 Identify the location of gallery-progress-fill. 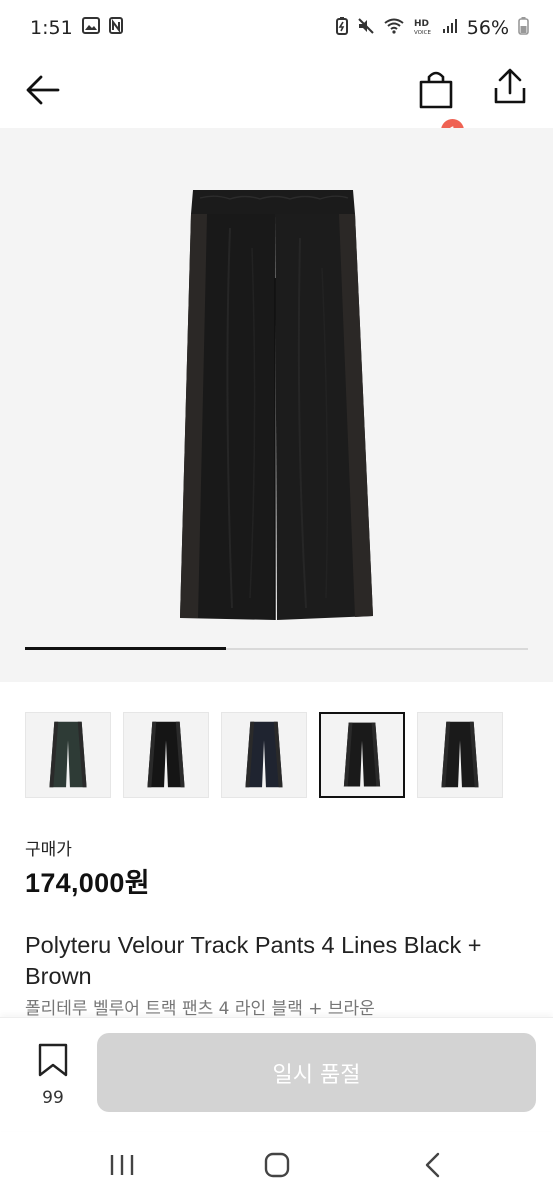
(126, 648).